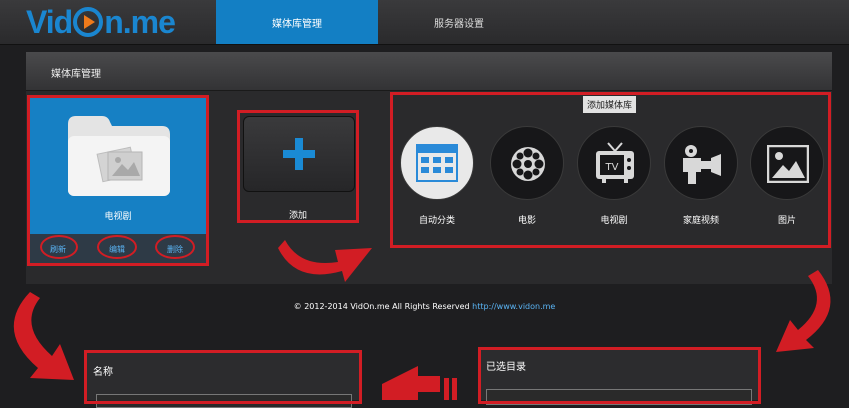 The width and height of the screenshot is (849, 408). What do you see at coordinates (223, 377) in the screenshot?
I see `annotation-box-name` at bounding box center [223, 377].